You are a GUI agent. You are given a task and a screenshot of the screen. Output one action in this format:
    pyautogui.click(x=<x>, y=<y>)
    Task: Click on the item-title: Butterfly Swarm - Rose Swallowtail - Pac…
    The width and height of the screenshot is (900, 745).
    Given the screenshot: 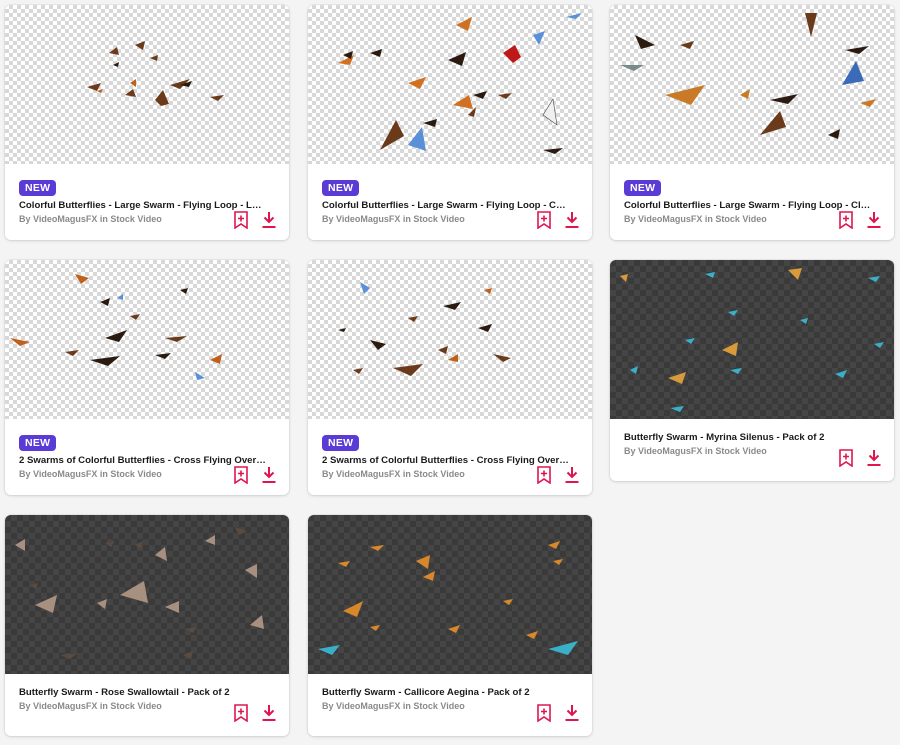 What is the action you would take?
    pyautogui.click(x=143, y=692)
    